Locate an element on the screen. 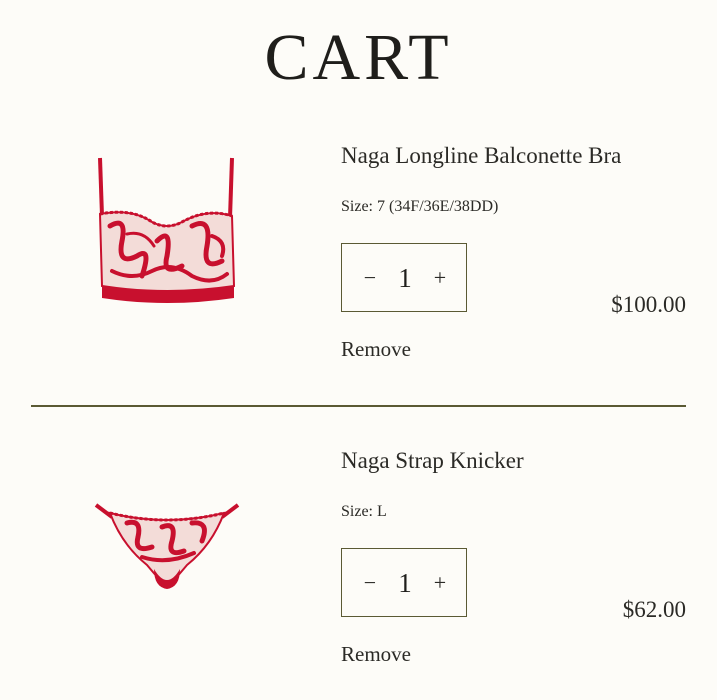 The width and height of the screenshot is (717, 700). bra-image is located at coordinates (167, 230).